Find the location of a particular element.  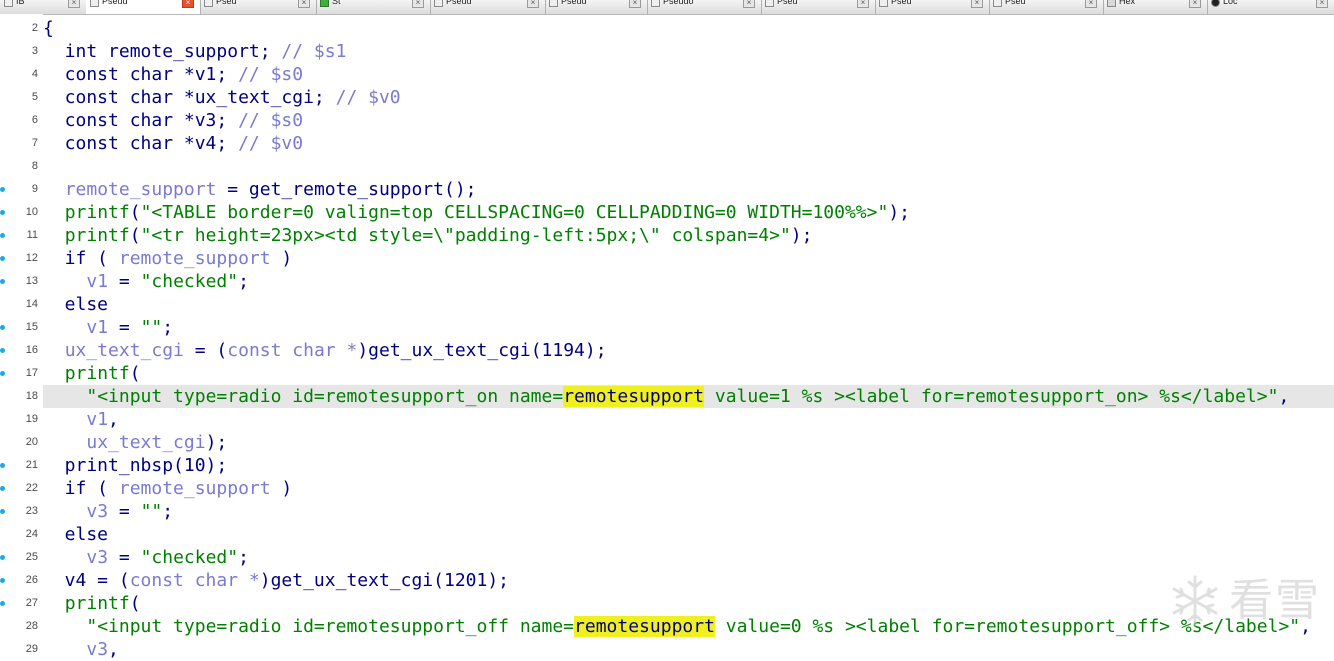

code-line: v1 = "checked"; is located at coordinates (688, 281).